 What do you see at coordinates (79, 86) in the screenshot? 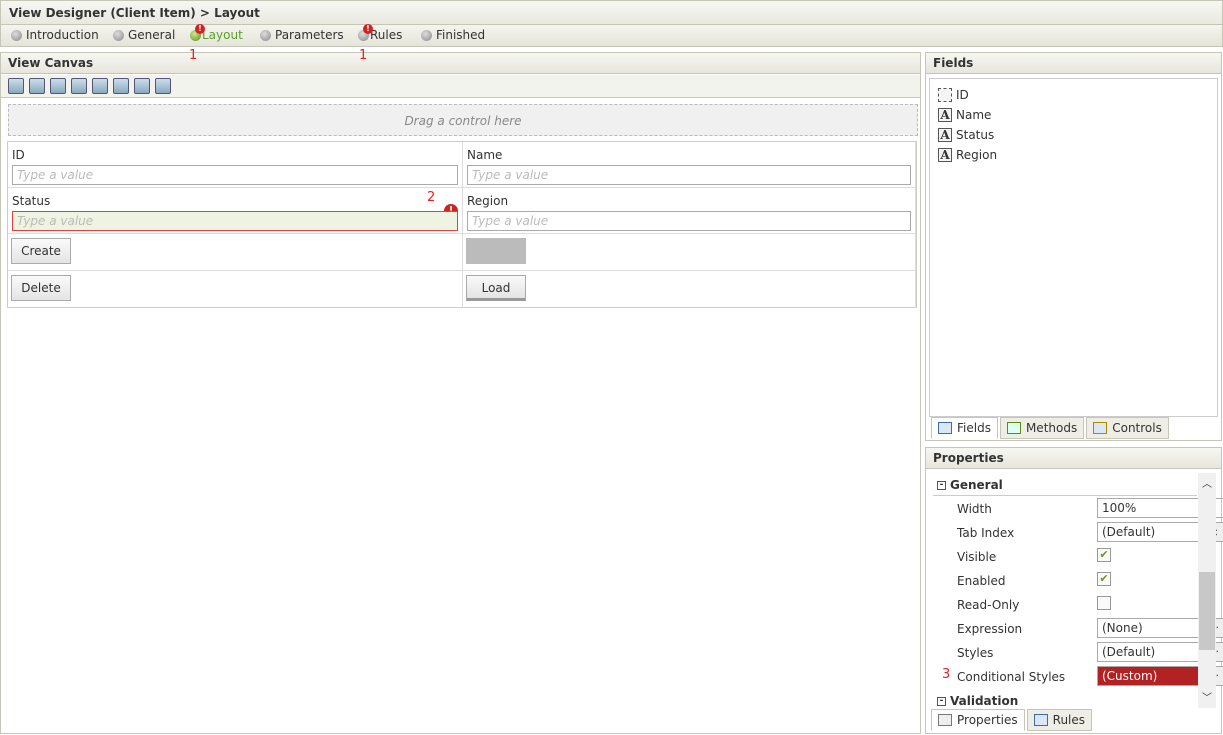
I see `columns-icon` at bounding box center [79, 86].